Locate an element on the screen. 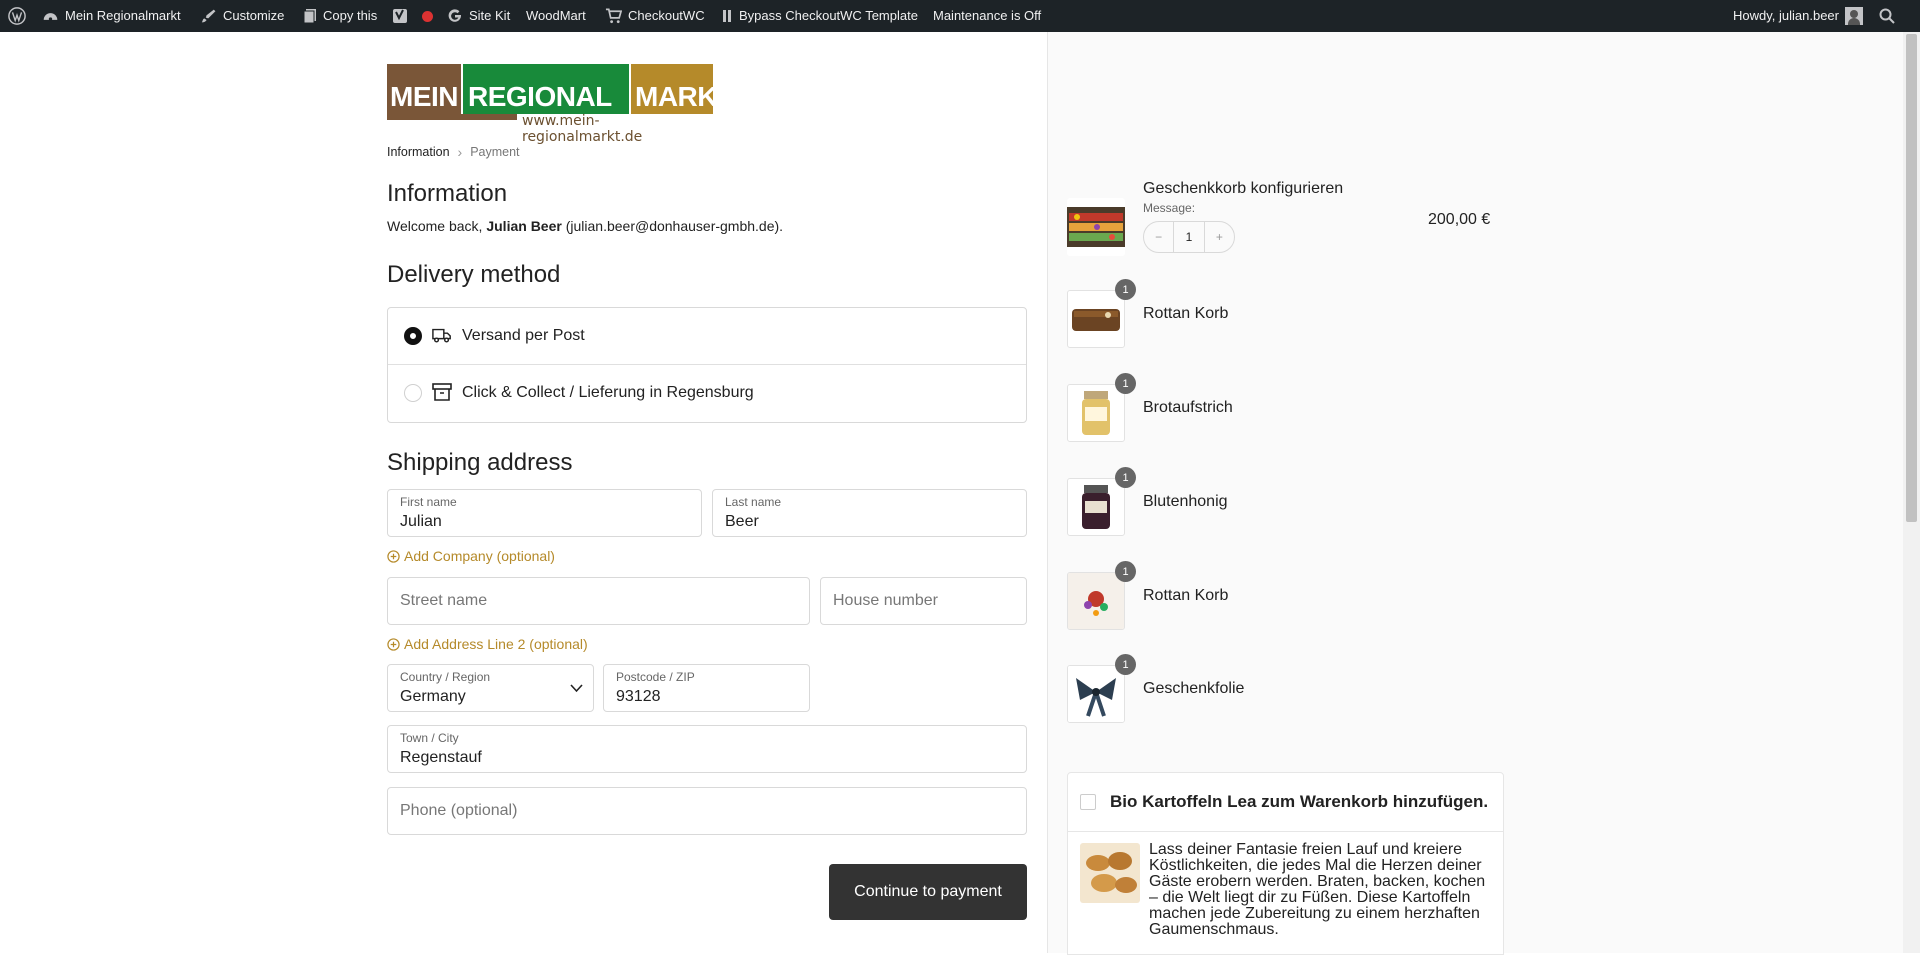  breadcrumb-payment: Payment is located at coordinates (494, 152).